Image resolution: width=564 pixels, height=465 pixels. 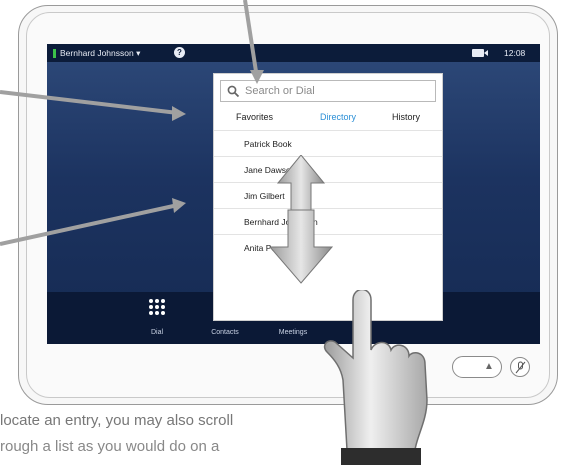 I want to click on speaker-icon: ▲, so click(x=489, y=366).